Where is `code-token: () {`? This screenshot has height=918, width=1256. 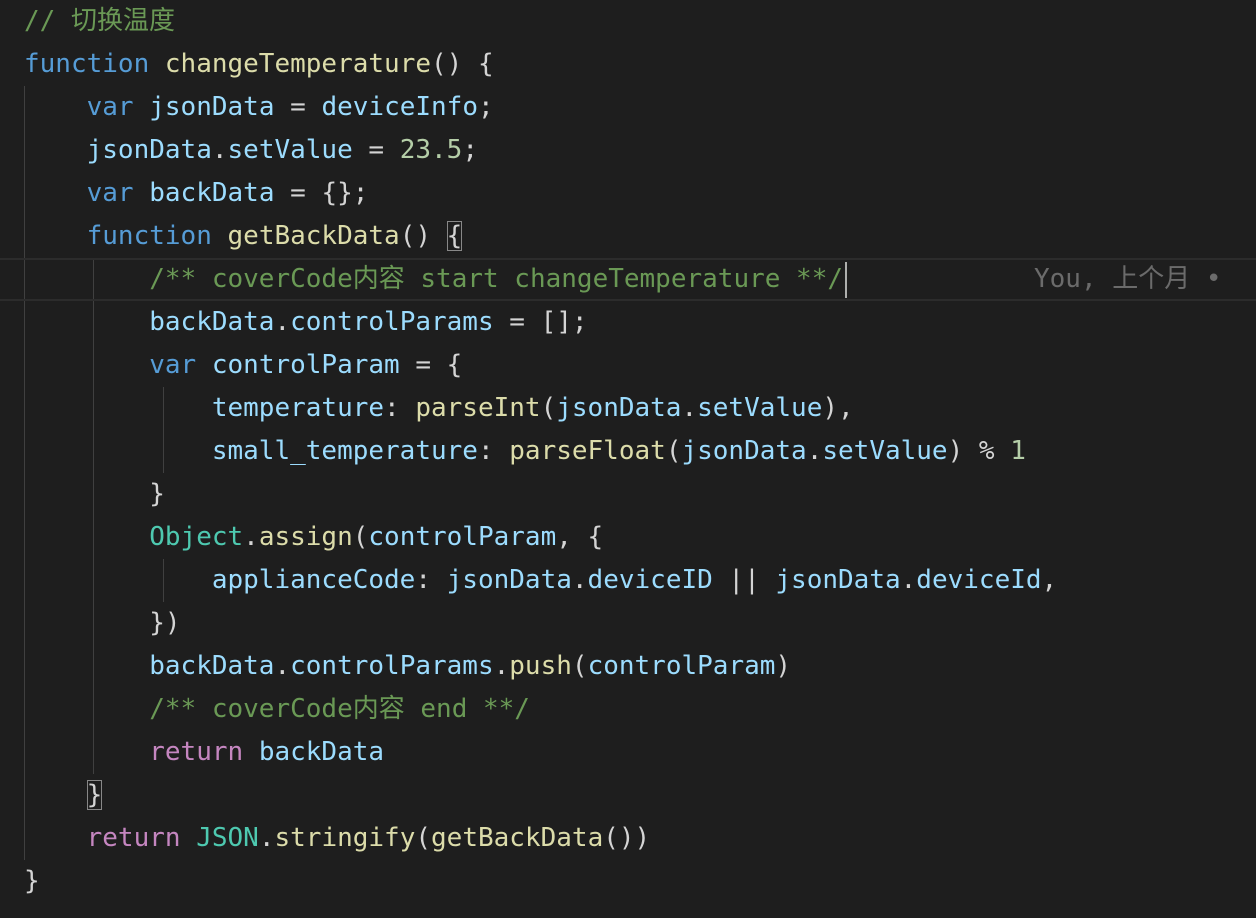 code-token: () { is located at coordinates (462, 64).